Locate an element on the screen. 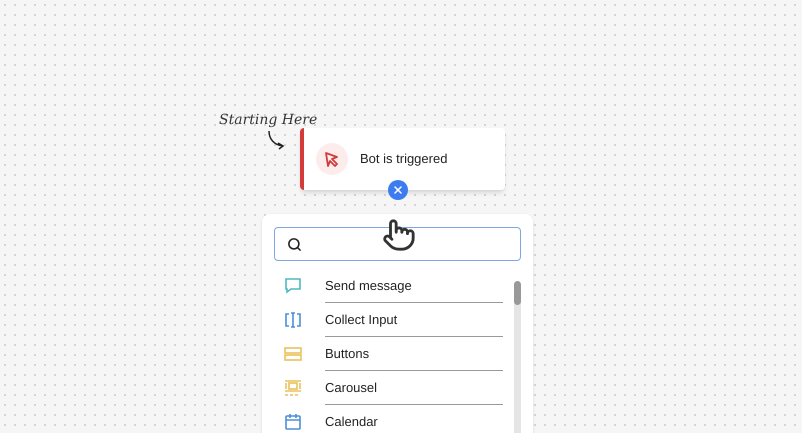 The image size is (802, 433). close-icon is located at coordinates (398, 190).